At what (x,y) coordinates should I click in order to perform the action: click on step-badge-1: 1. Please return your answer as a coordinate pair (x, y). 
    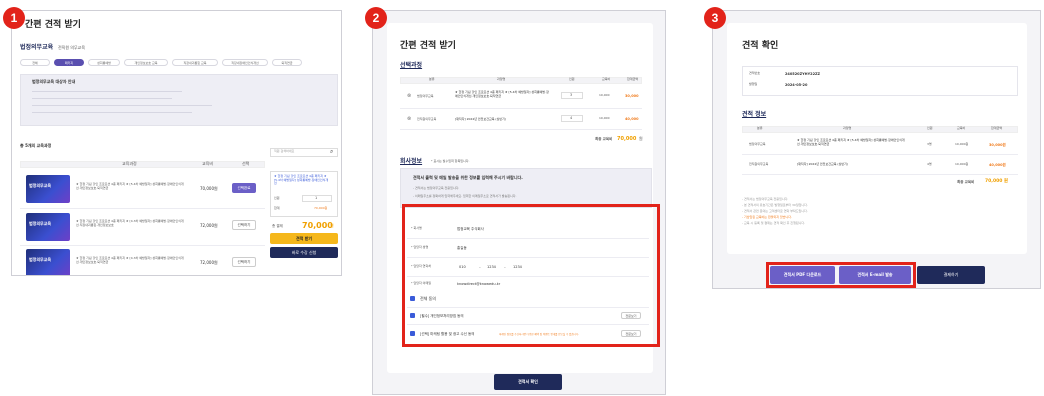
    Looking at the image, I should click on (14, 18).